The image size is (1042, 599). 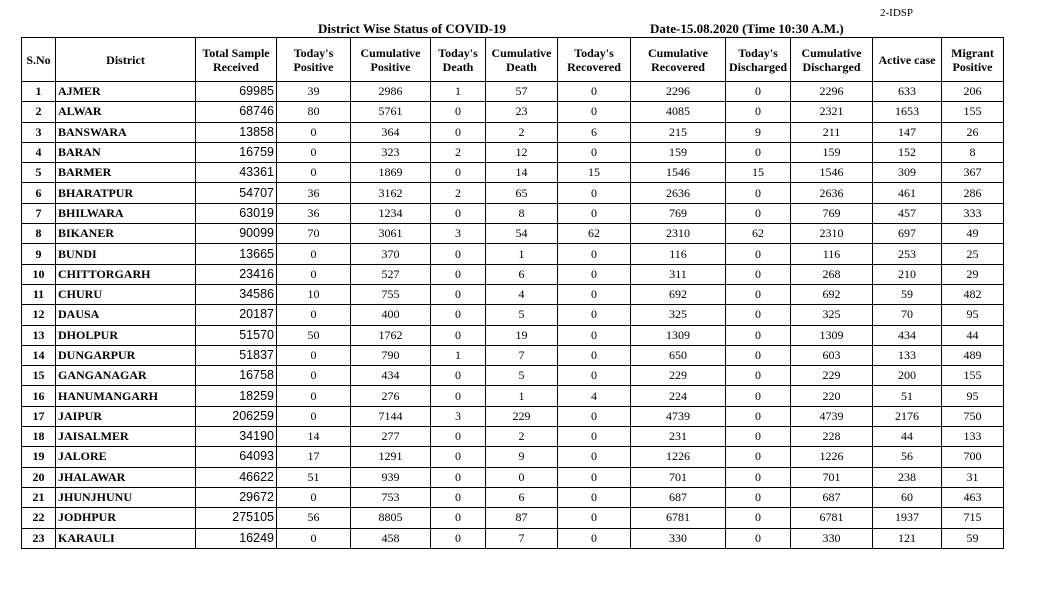 What do you see at coordinates (512, 193) in the screenshot?
I see `table-row: 6 BHARATPUR 54707 36 3162 2 65 0 2636 0 2636 461 286` at bounding box center [512, 193].